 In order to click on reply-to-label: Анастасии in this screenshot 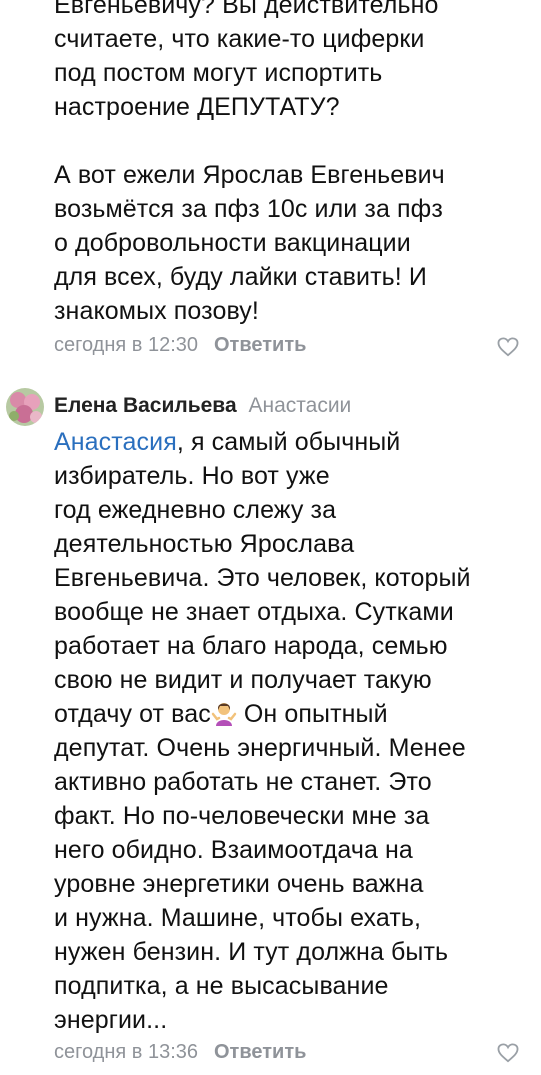, I will do `click(299, 405)`.